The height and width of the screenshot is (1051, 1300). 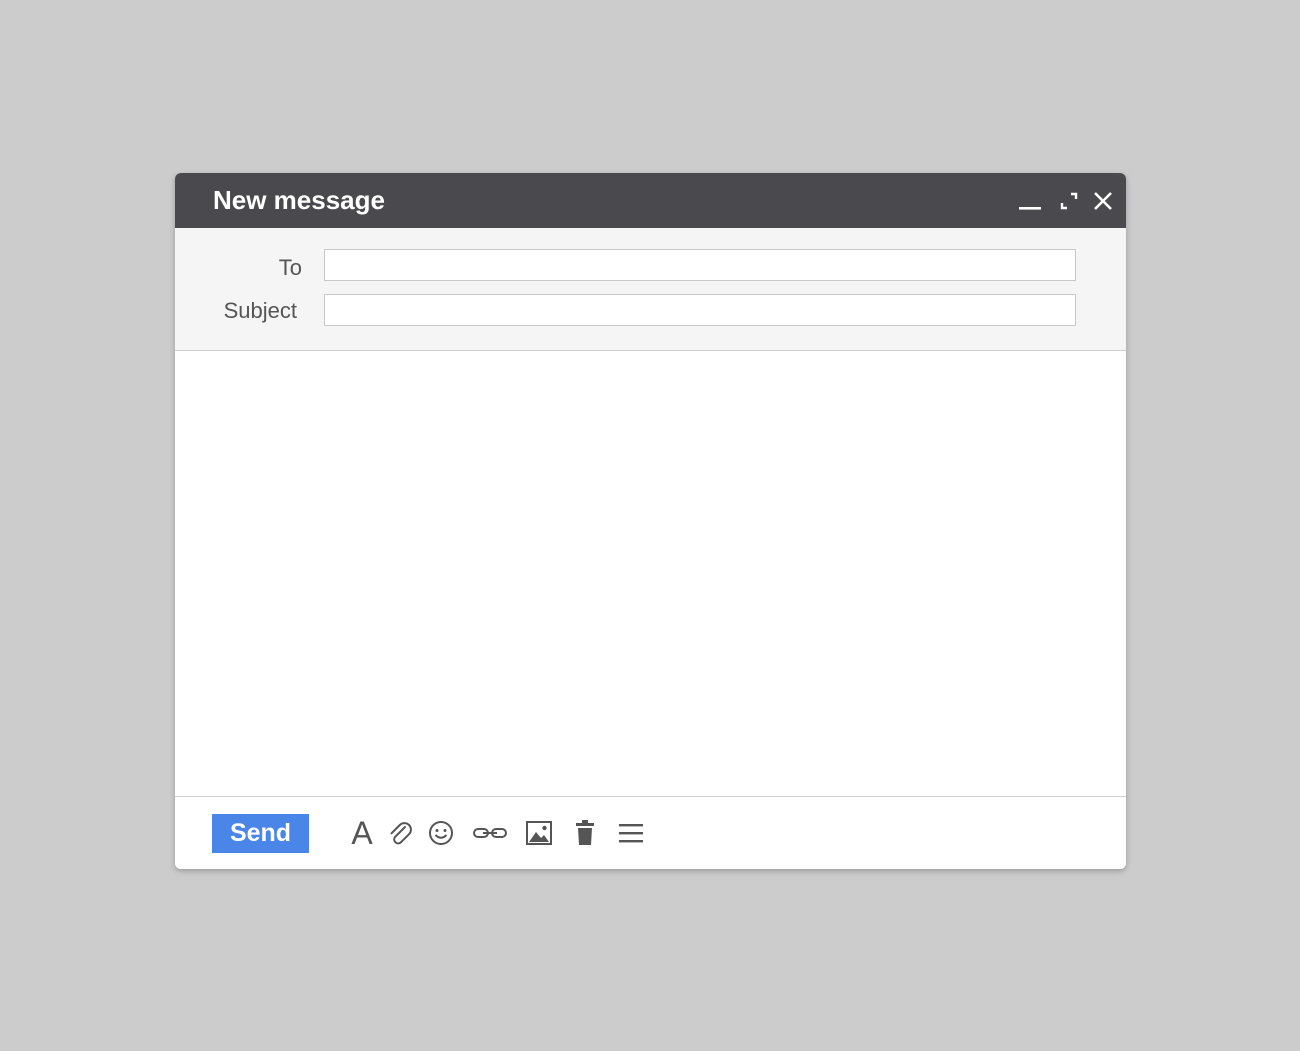 I want to click on link-icon, so click(x=490, y=833).